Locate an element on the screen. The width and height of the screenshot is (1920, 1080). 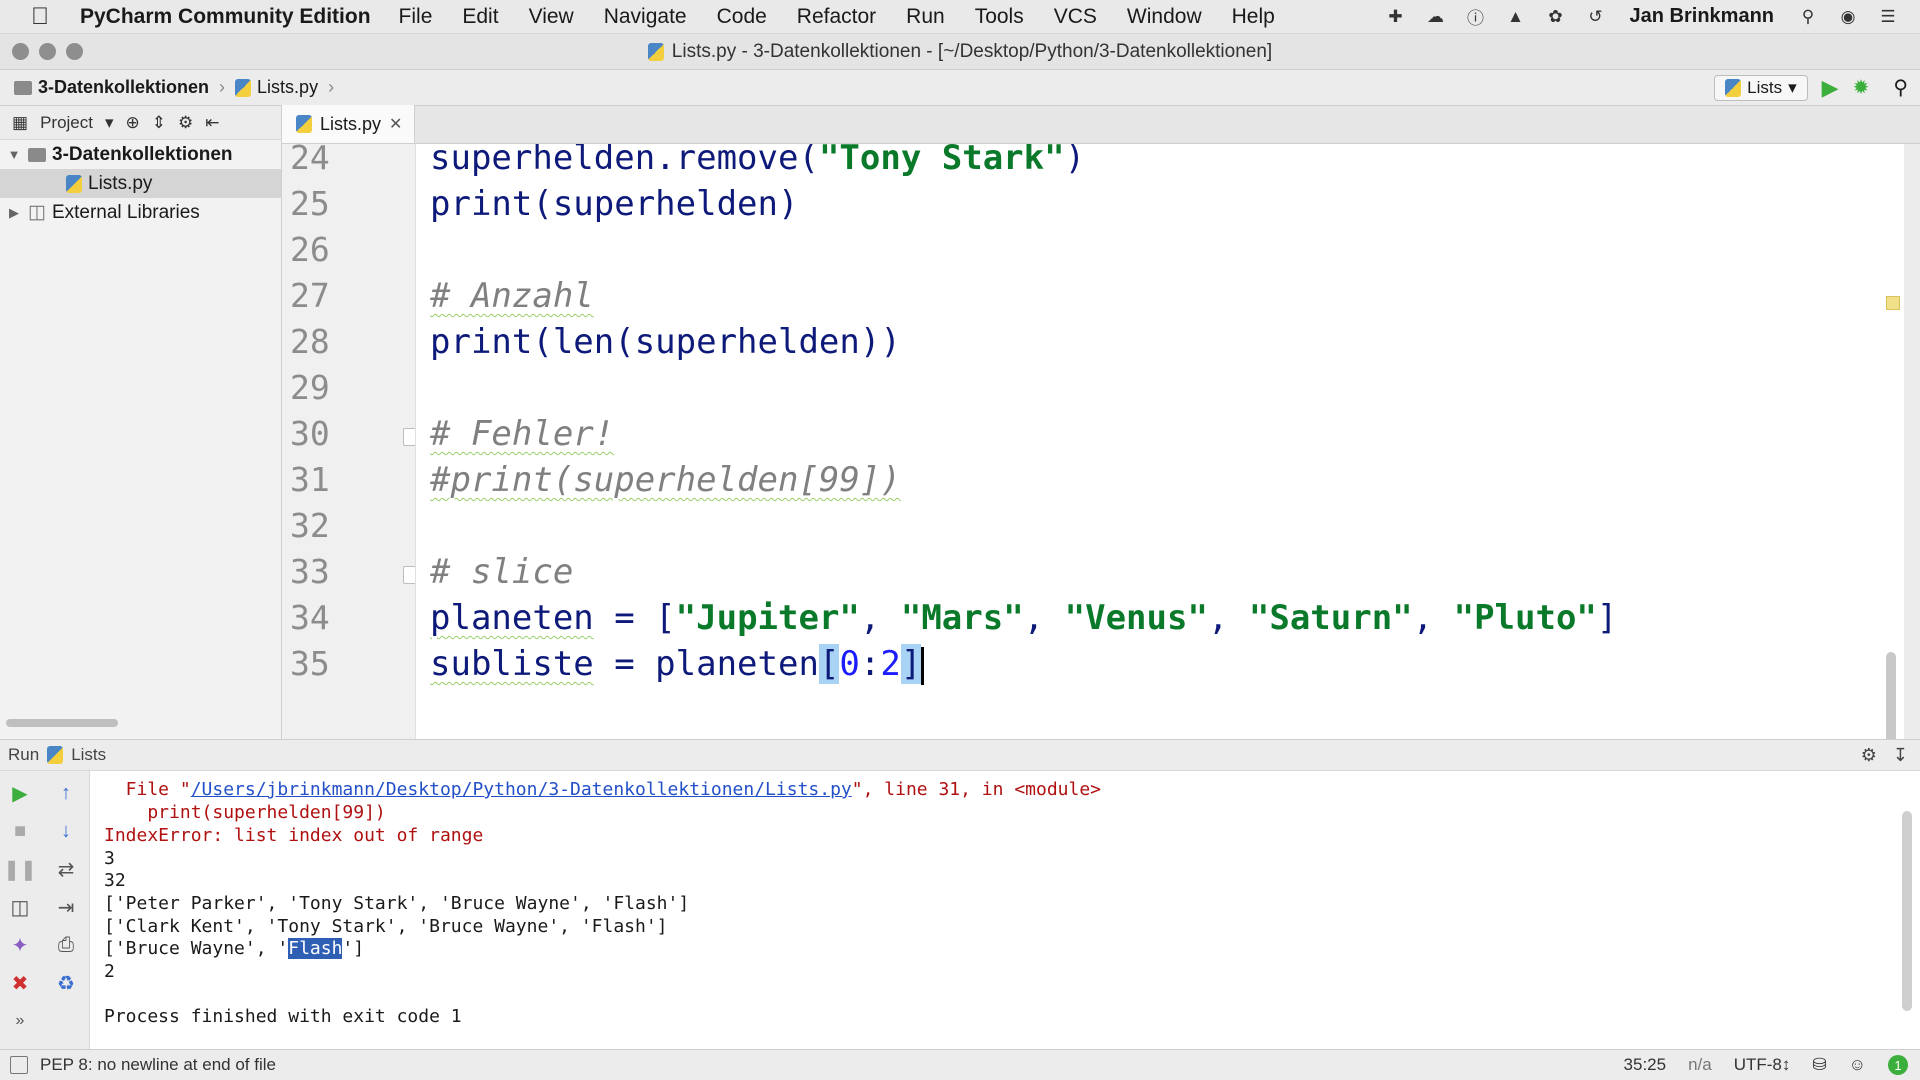
vertical-scrollbar is located at coordinates (1891, 695).